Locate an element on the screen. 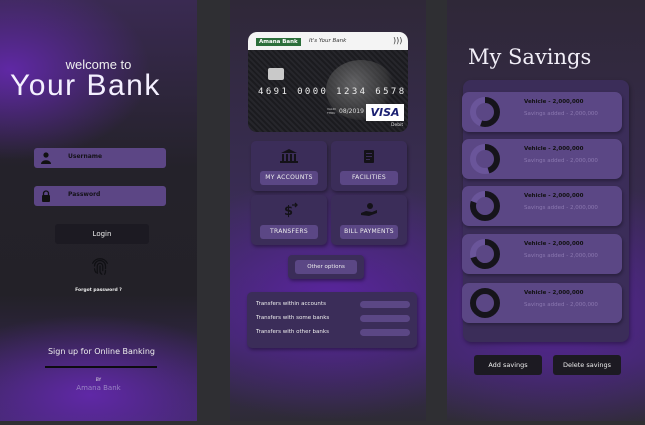  by-text: BY is located at coordinates (98, 380).